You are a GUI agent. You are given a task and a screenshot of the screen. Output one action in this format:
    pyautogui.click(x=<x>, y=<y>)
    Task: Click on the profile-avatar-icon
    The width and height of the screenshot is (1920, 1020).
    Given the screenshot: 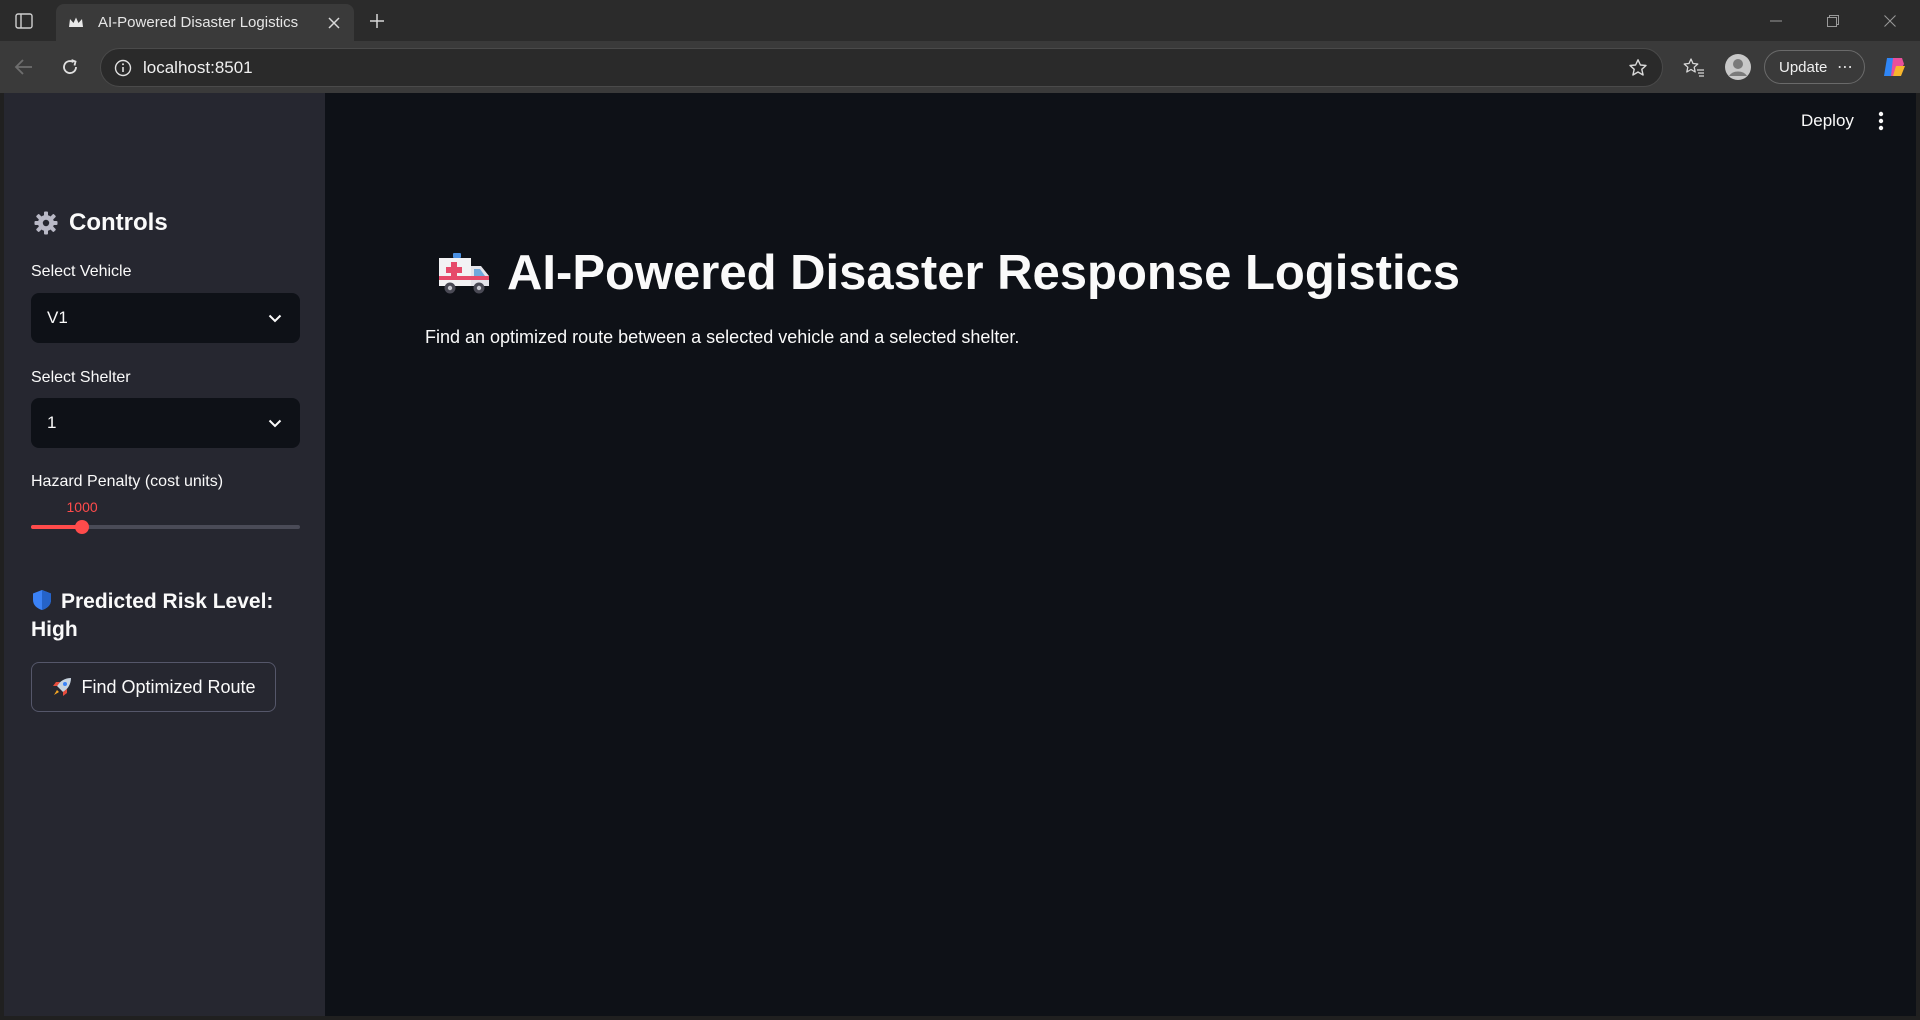 What is the action you would take?
    pyautogui.click(x=1738, y=67)
    